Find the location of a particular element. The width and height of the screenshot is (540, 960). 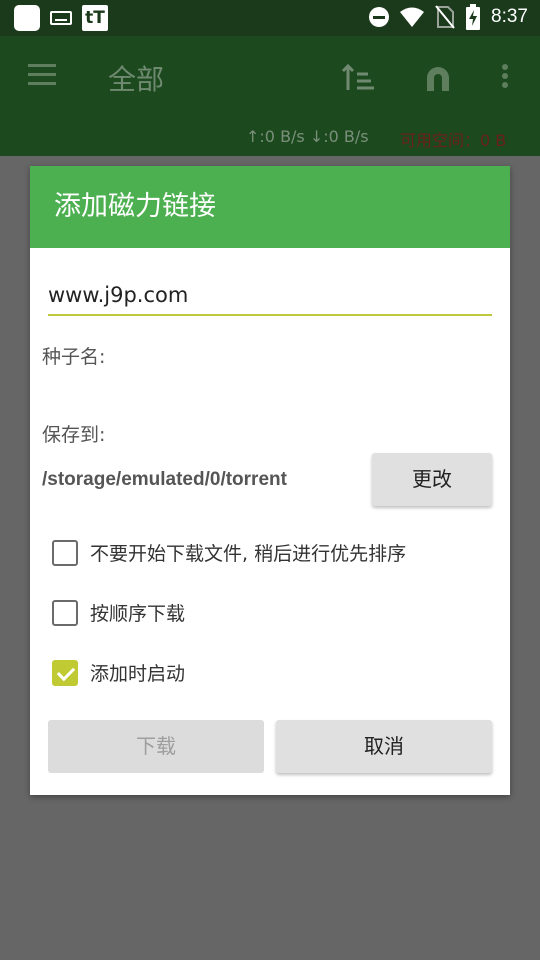

menu-icon is located at coordinates (42, 75).